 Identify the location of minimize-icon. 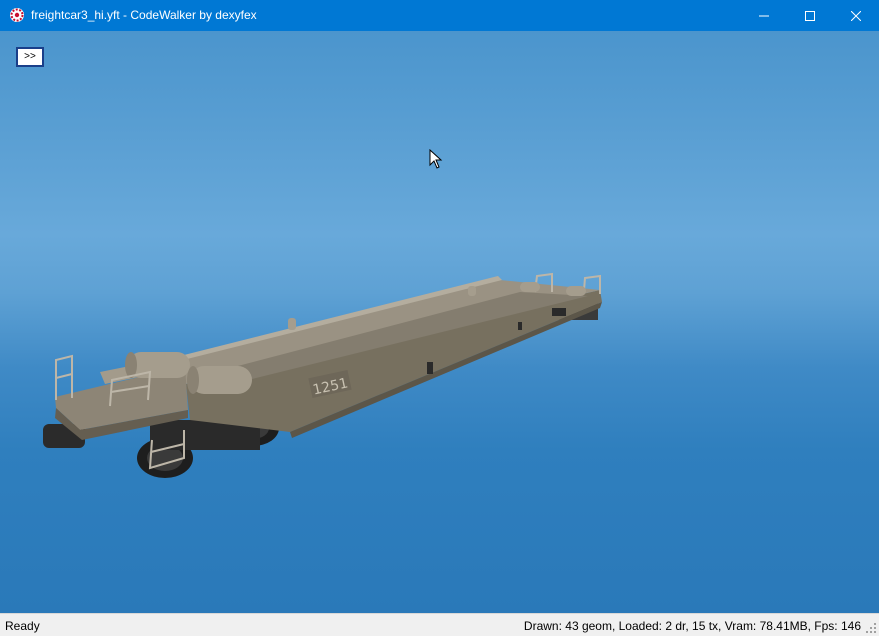
(764, 15).